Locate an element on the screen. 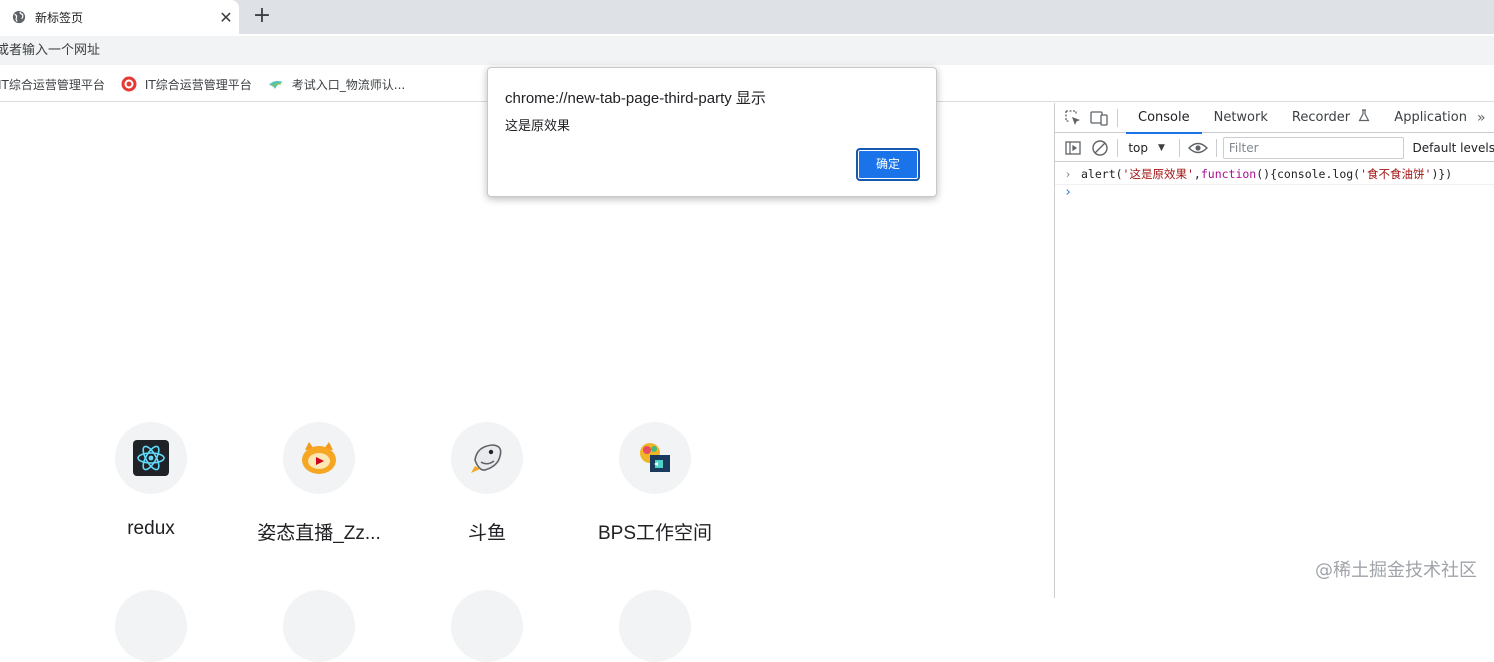 Image resolution: width=1494 pixels, height=662 pixels. shortcut-tile: redux is located at coordinates (151, 487).